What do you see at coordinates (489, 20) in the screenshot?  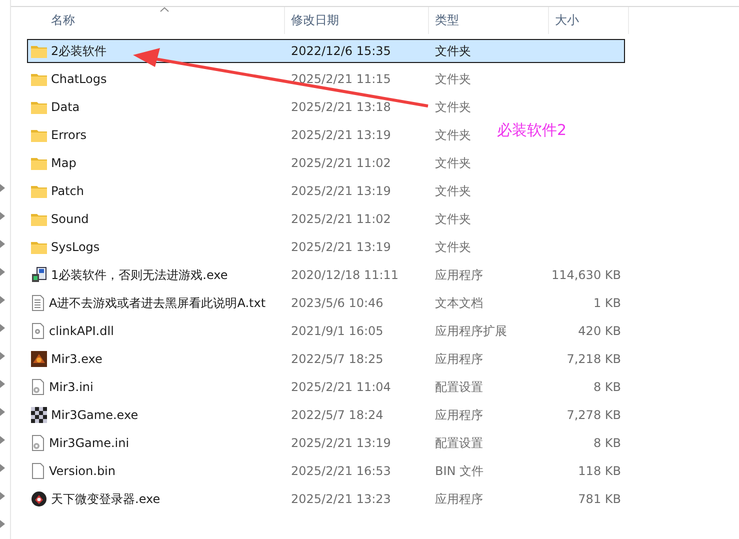 I see `column-header: 类型` at bounding box center [489, 20].